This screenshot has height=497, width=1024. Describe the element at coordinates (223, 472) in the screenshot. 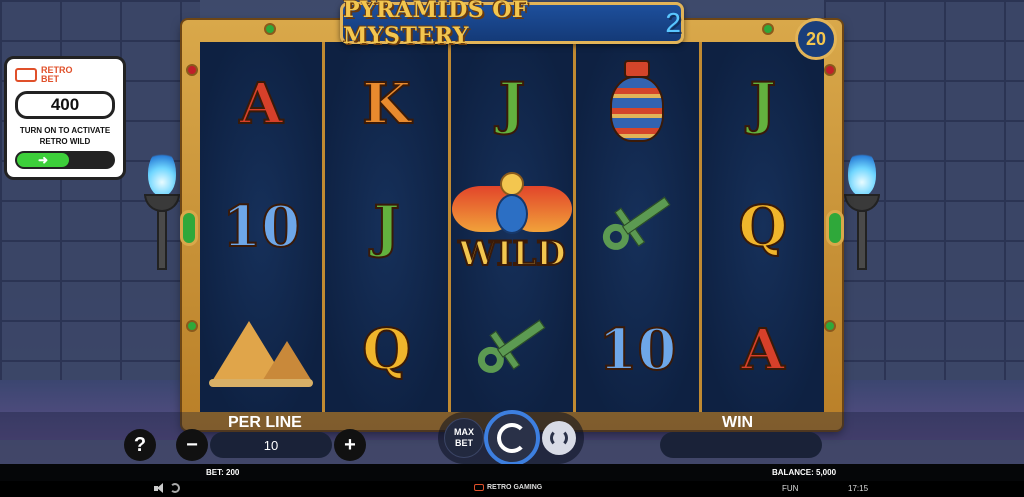

I see `bet-amount: BET: 200` at that location.